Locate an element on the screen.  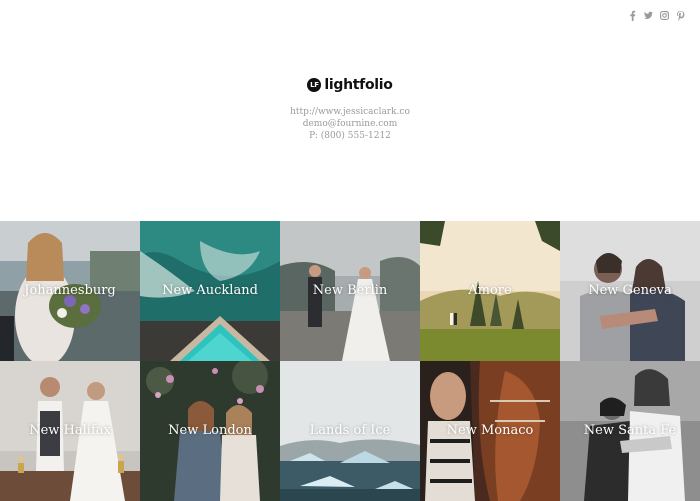
facebook-icon is located at coordinates (632, 15).